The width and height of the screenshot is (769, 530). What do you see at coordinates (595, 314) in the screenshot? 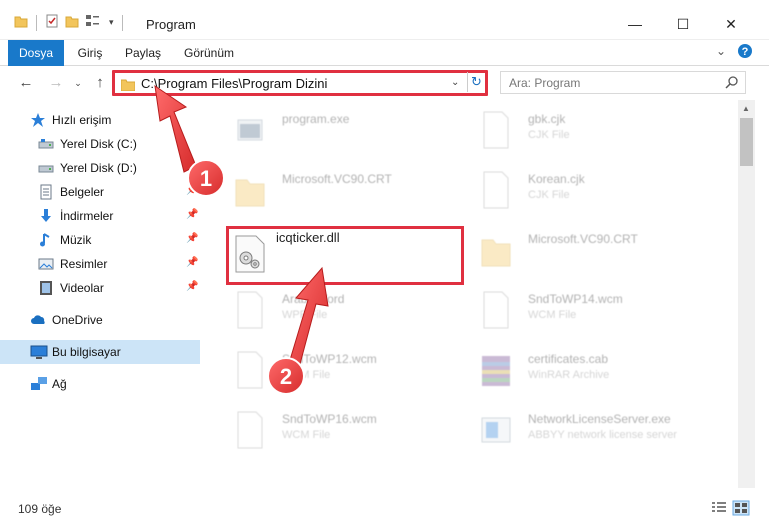
I see `file-item: SndToWP14.wcm WCM File` at bounding box center [595, 314].